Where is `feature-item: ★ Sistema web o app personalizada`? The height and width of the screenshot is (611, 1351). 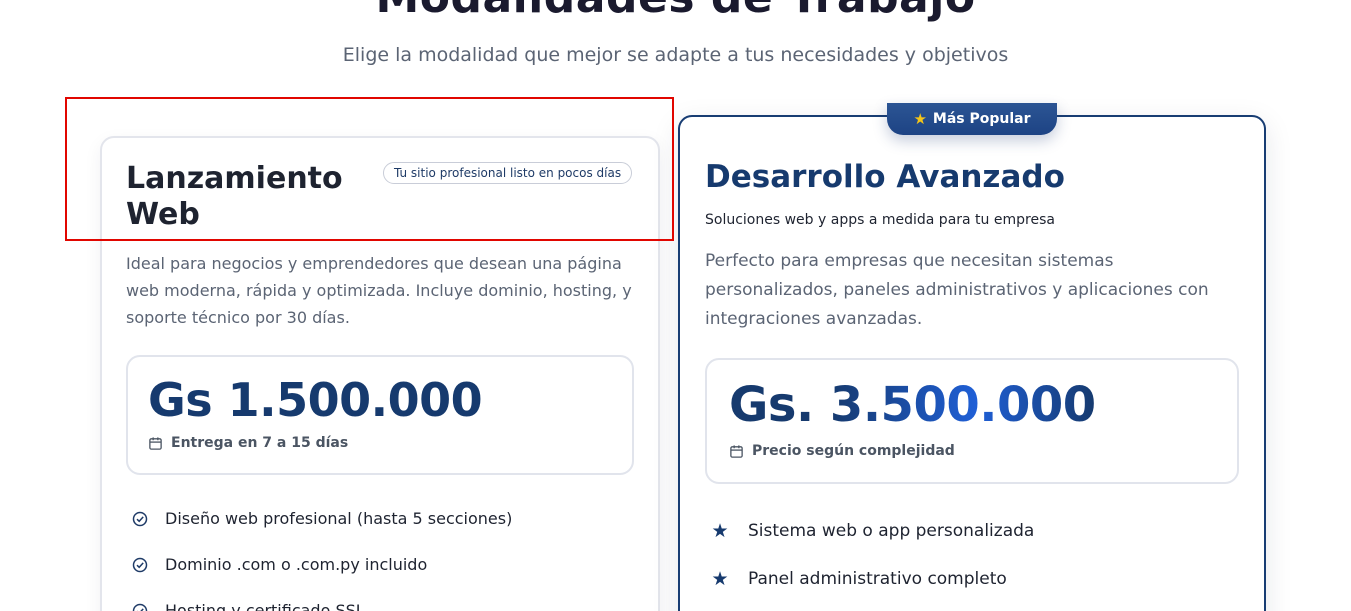
feature-item: ★ Sistema web o app personalizada is located at coordinates (872, 531).